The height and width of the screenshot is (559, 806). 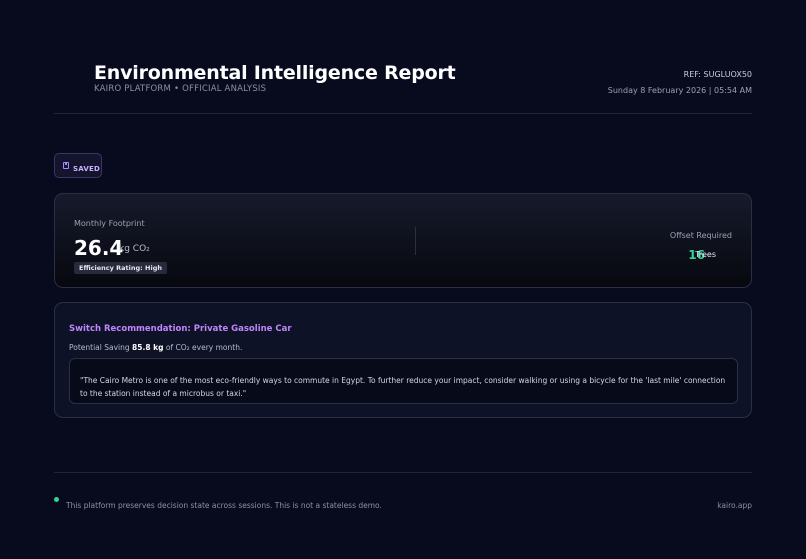 I want to click on saved-badge: SAVED, so click(x=78, y=165).